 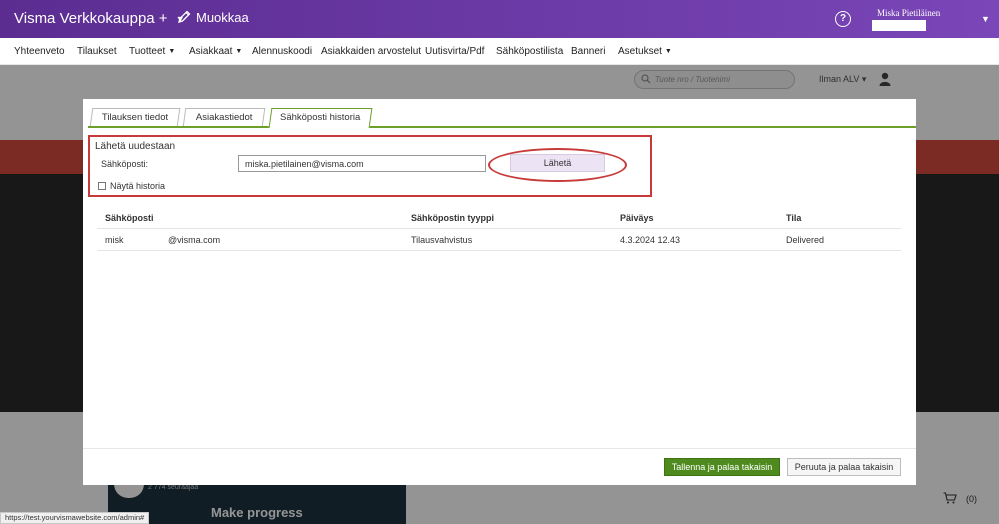 What do you see at coordinates (184, 16) in the screenshot?
I see `pencil-icon` at bounding box center [184, 16].